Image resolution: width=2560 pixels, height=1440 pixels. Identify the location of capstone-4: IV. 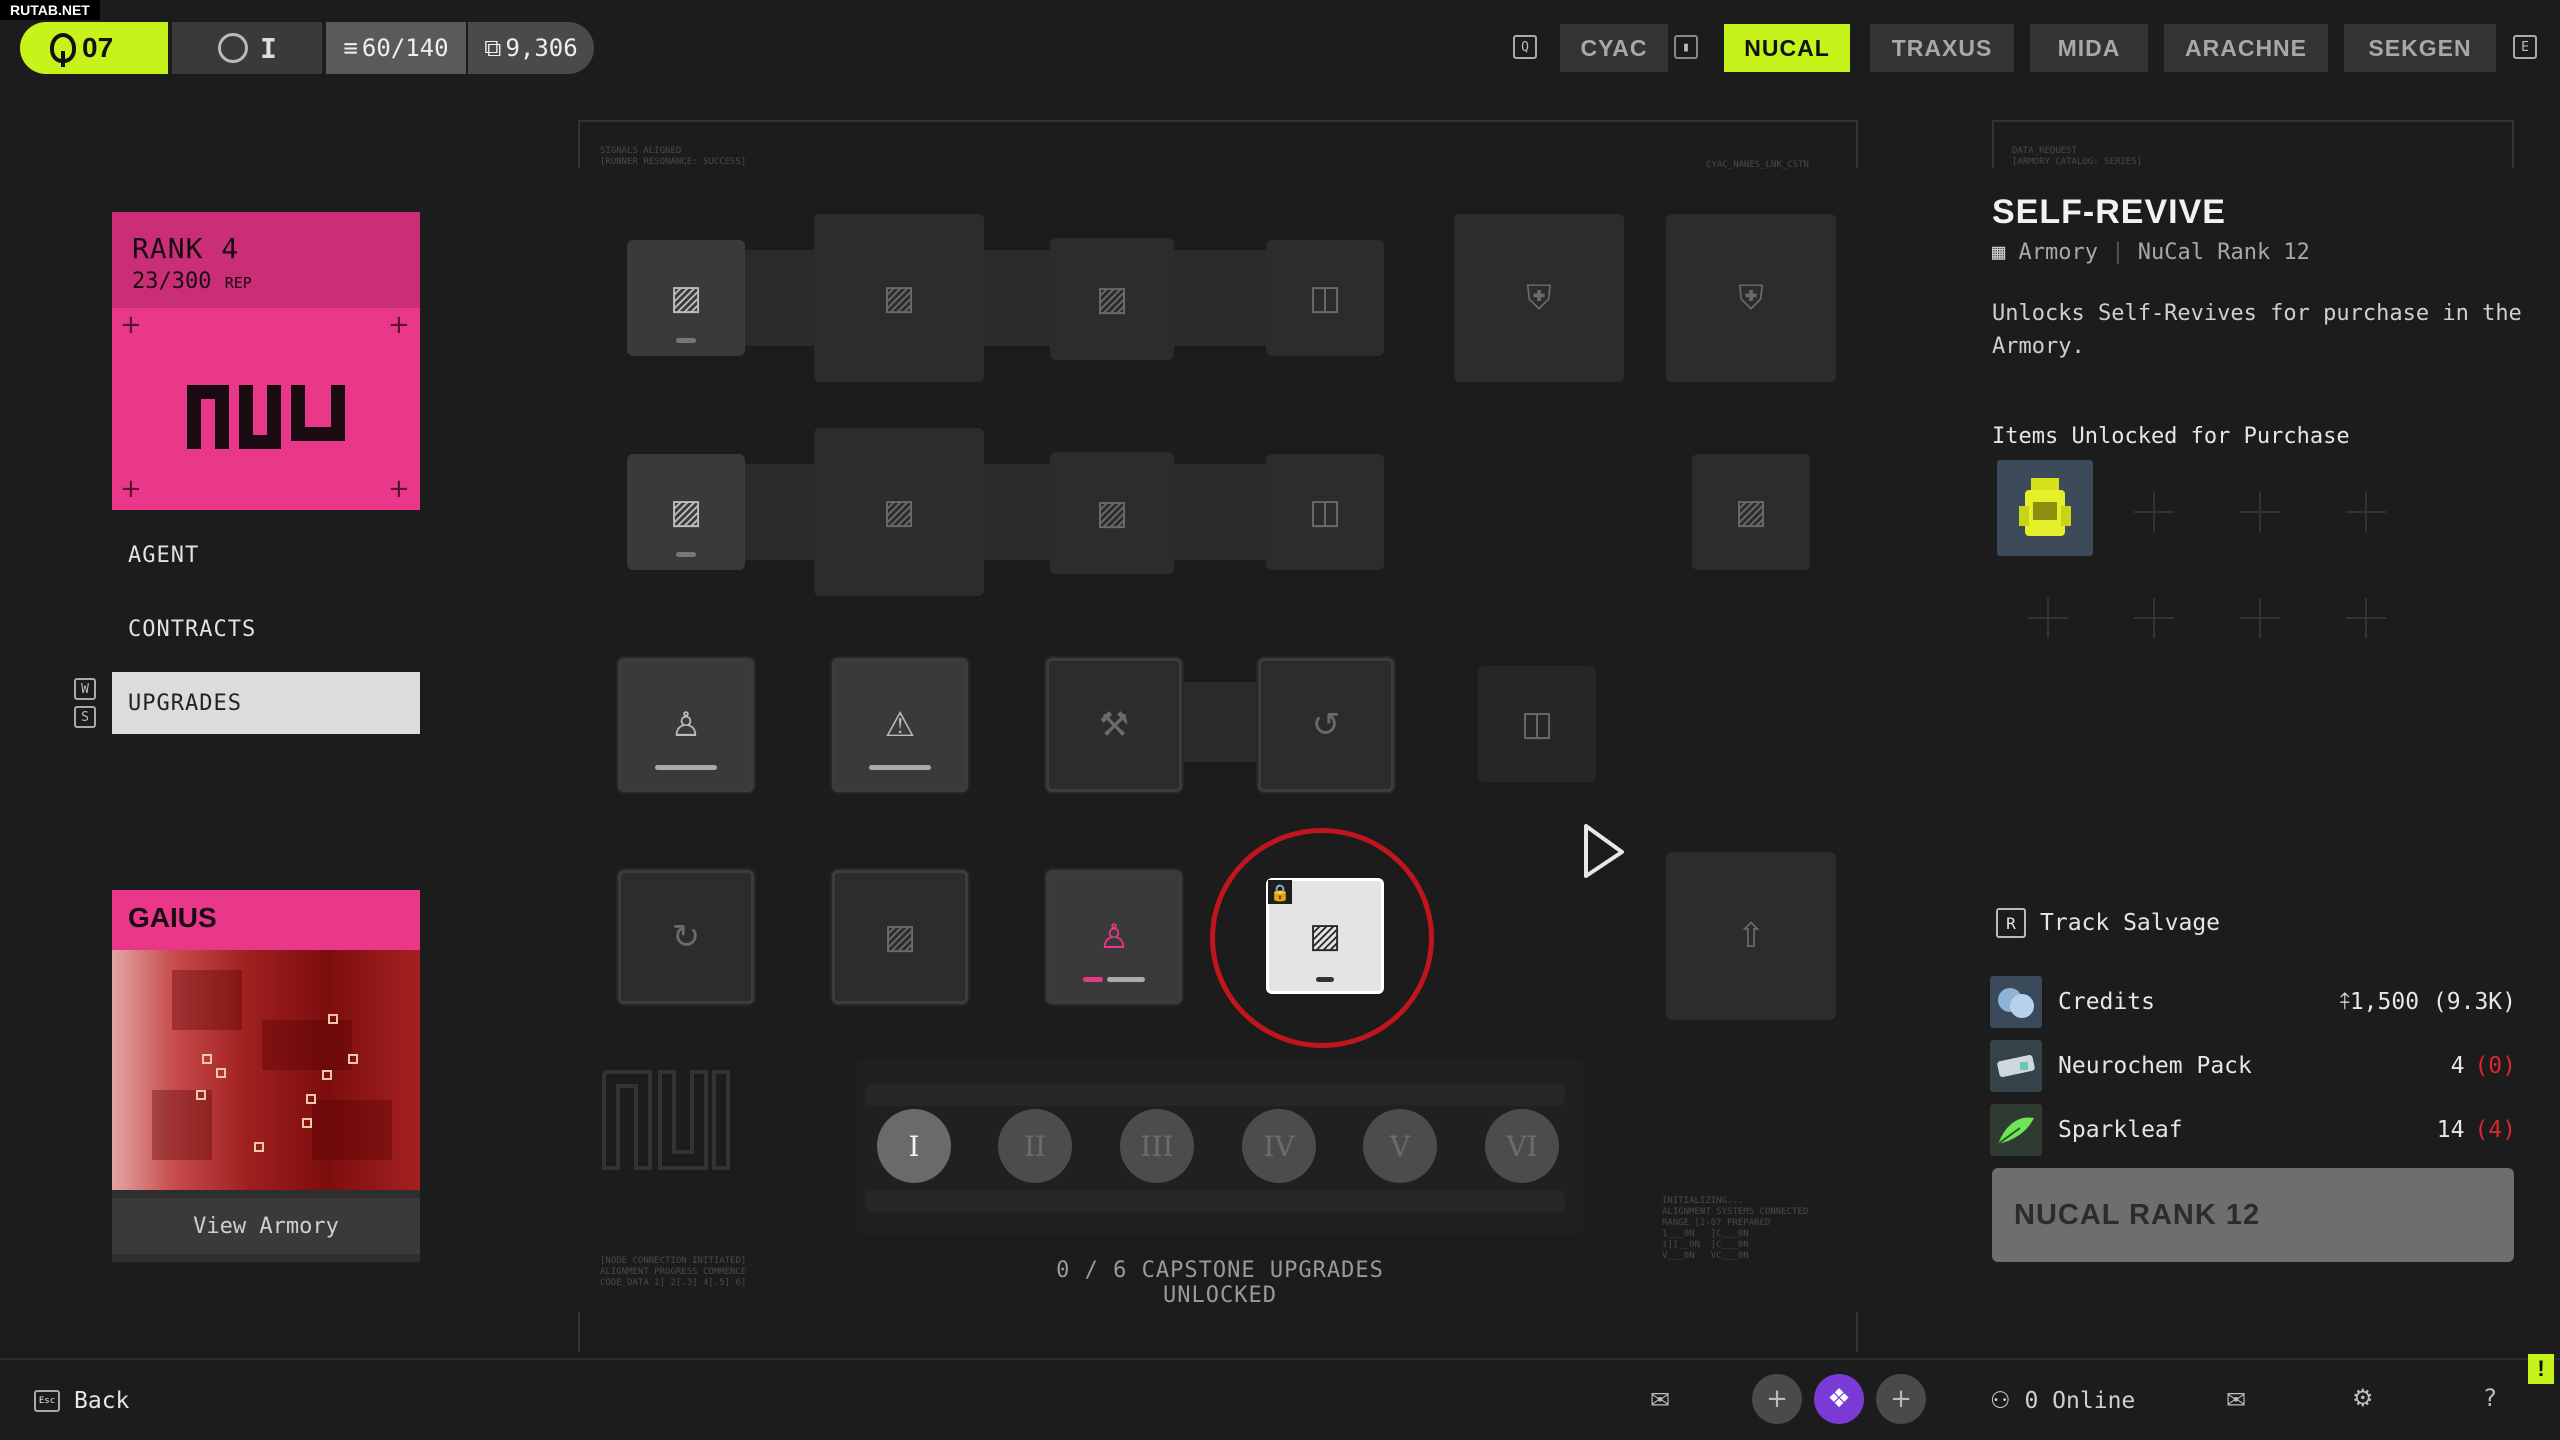
(1279, 1146).